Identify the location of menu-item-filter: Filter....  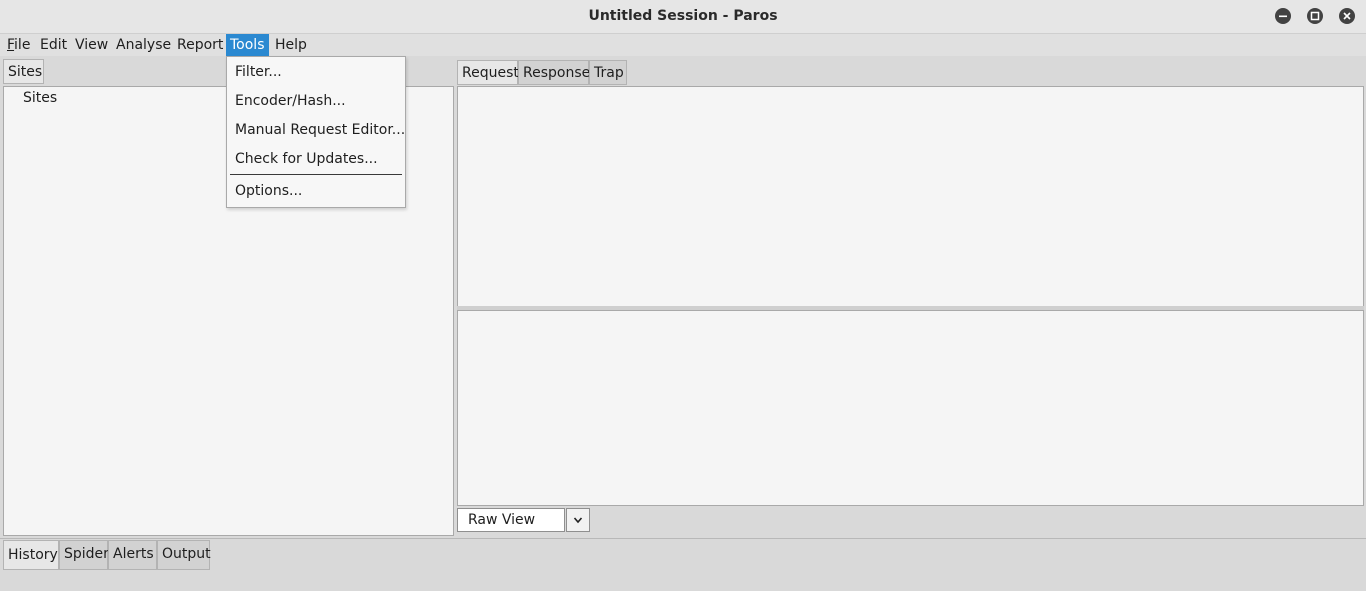
(258, 72).